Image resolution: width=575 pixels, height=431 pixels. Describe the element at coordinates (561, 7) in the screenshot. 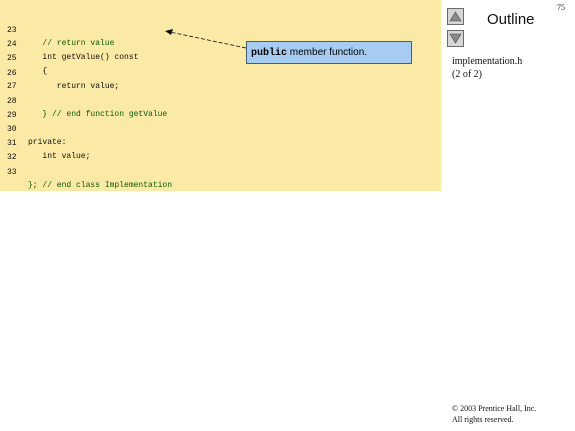

I see `page-number: 75` at that location.